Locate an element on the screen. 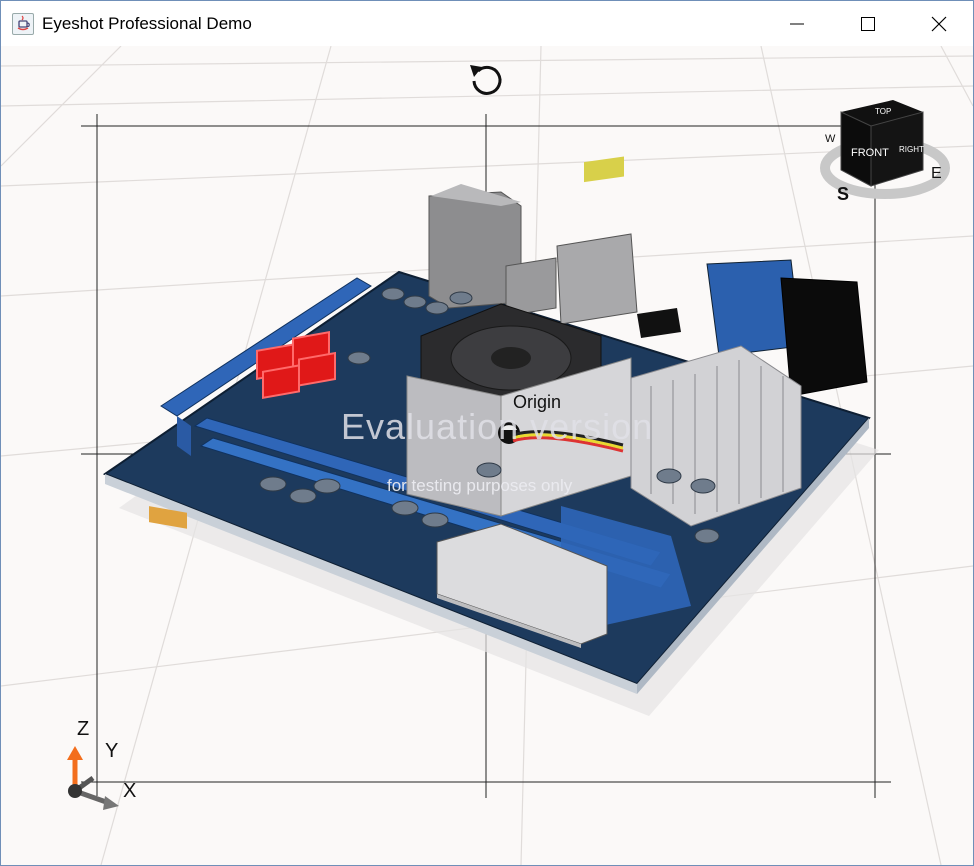  close-button is located at coordinates (939, 23).